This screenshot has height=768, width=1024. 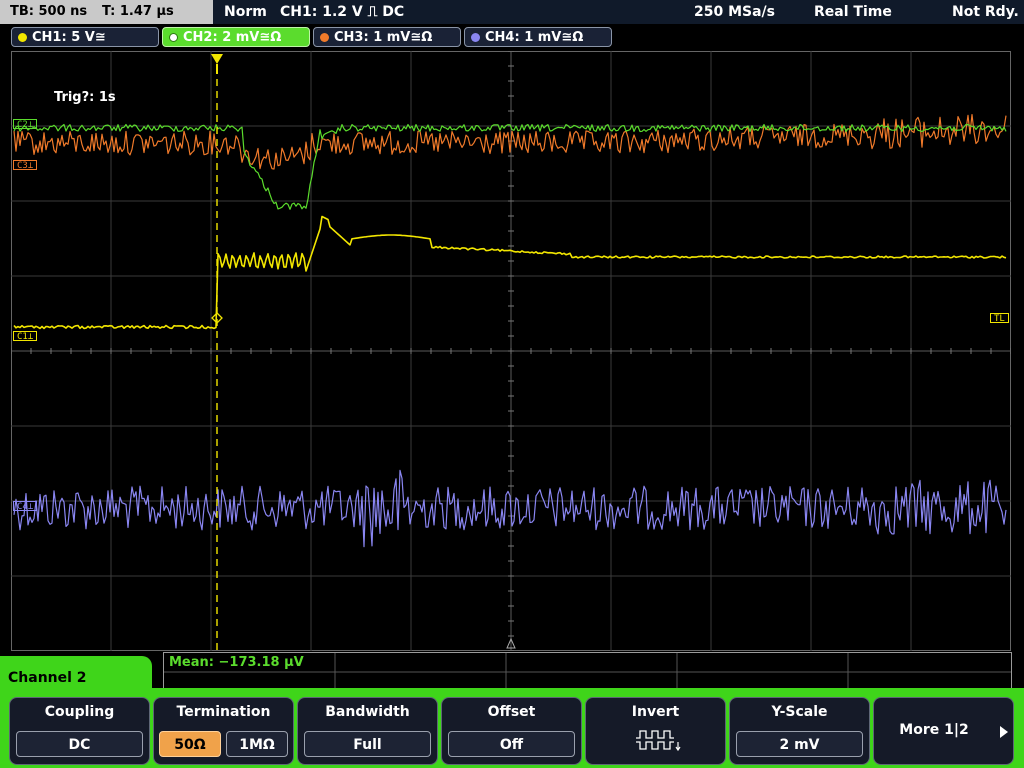 What do you see at coordinates (999, 318) in the screenshot?
I see `trigger-level-marker: TL` at bounding box center [999, 318].